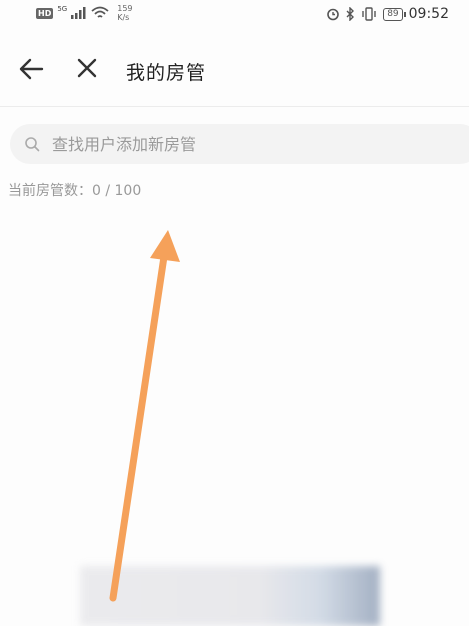 This screenshot has height=626, width=469. Describe the element at coordinates (350, 14) in the screenshot. I see `bluetooth-icon` at that location.